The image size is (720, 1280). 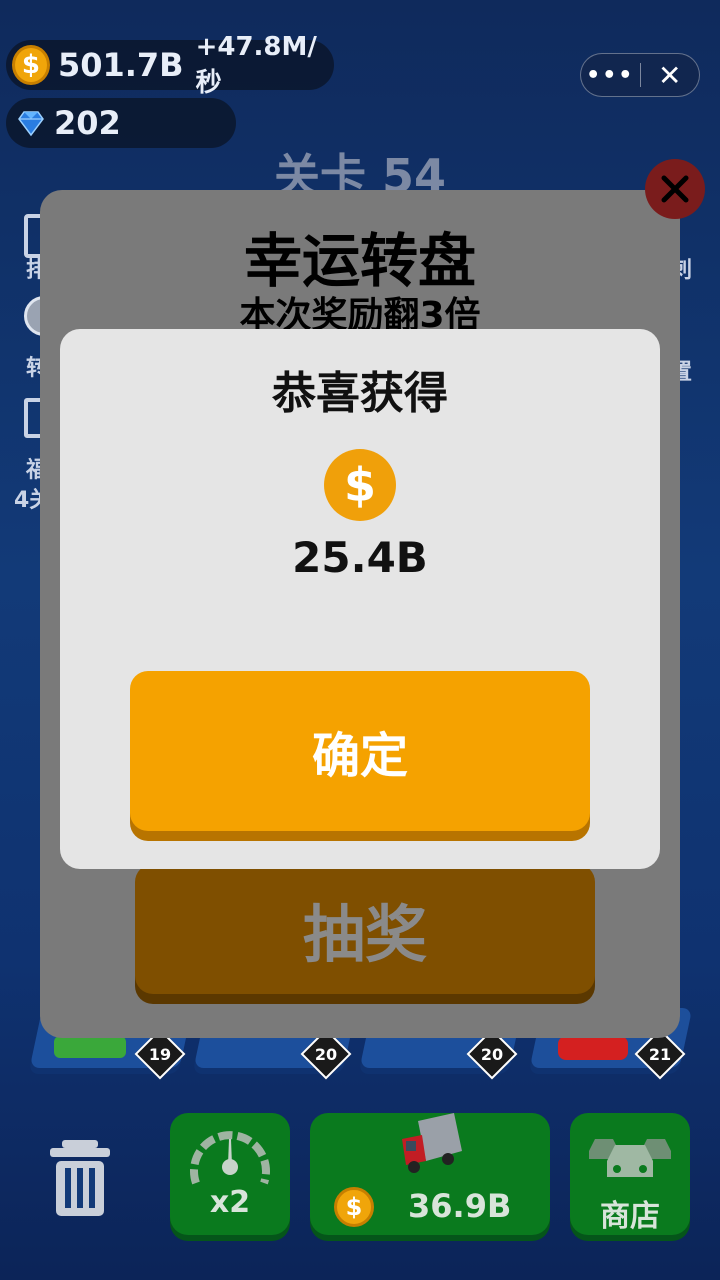 I want to click on shop-button: 商店, so click(x=630, y=1174).